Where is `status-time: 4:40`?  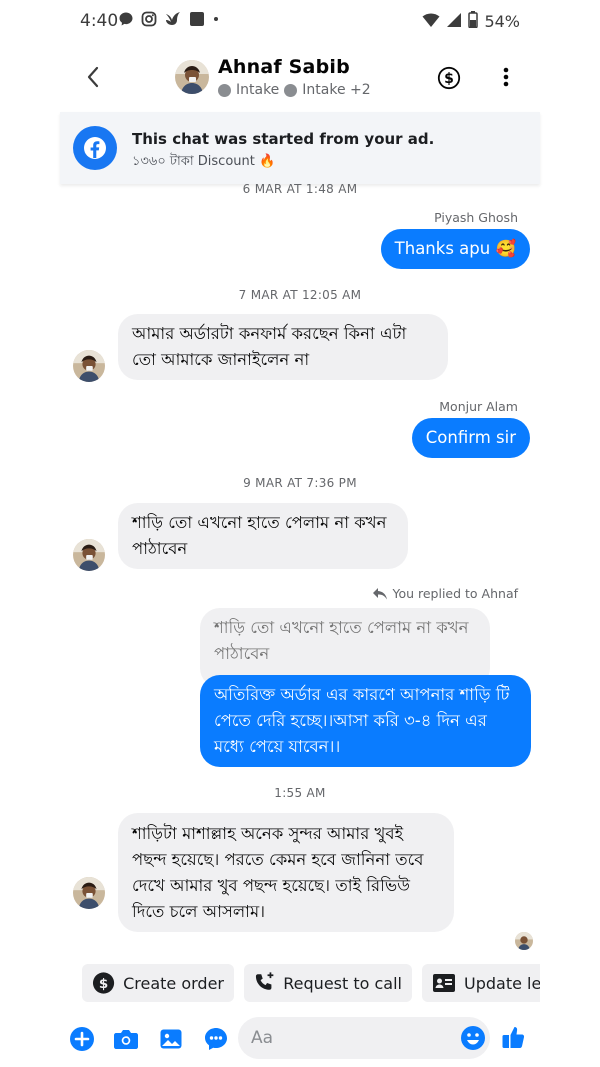 status-time: 4:40 is located at coordinates (99, 21).